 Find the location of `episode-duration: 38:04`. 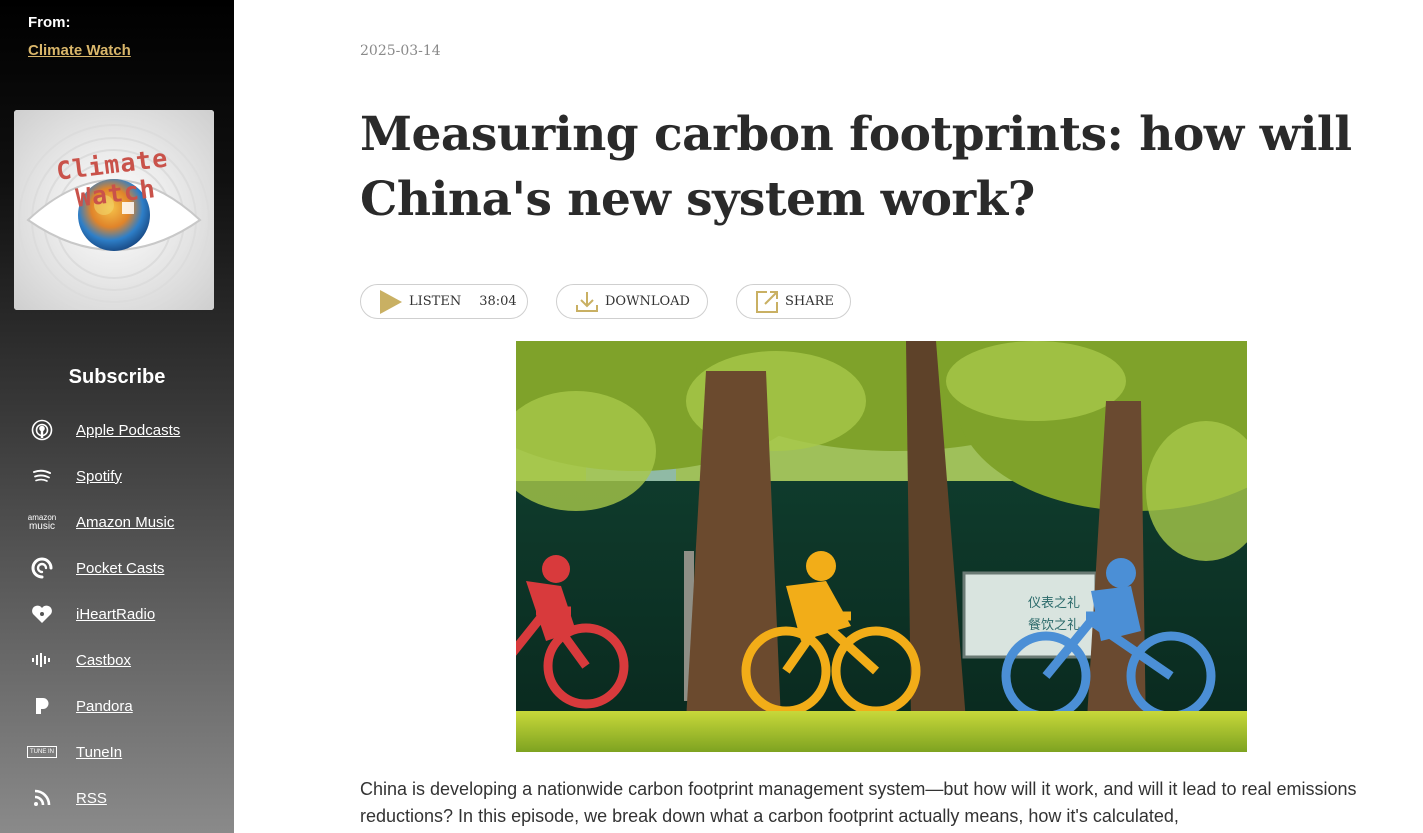

episode-duration: 38:04 is located at coordinates (498, 301).